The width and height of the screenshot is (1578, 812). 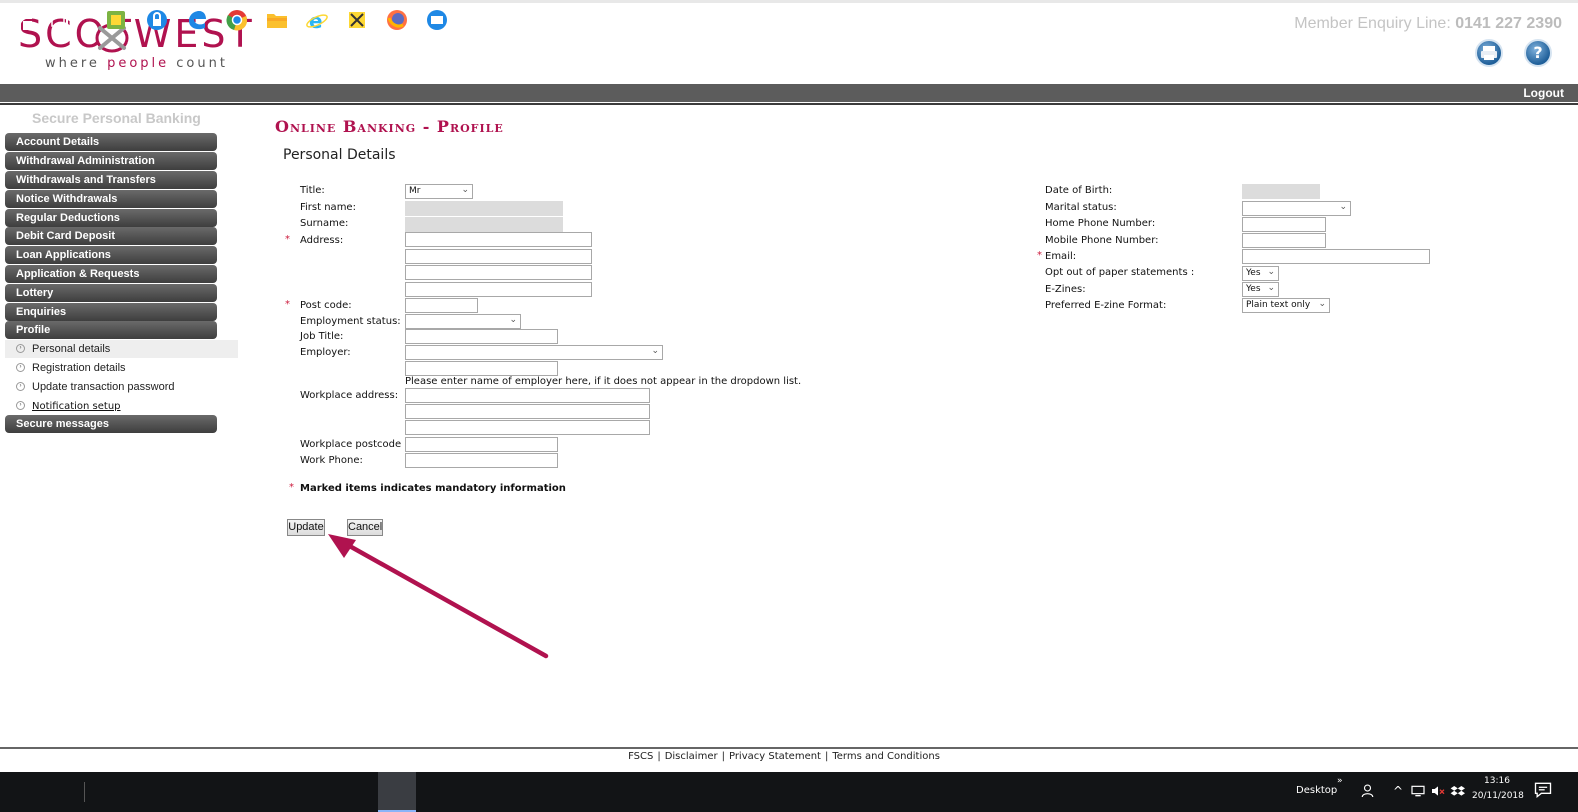 I want to click on email-field, so click(x=1336, y=256).